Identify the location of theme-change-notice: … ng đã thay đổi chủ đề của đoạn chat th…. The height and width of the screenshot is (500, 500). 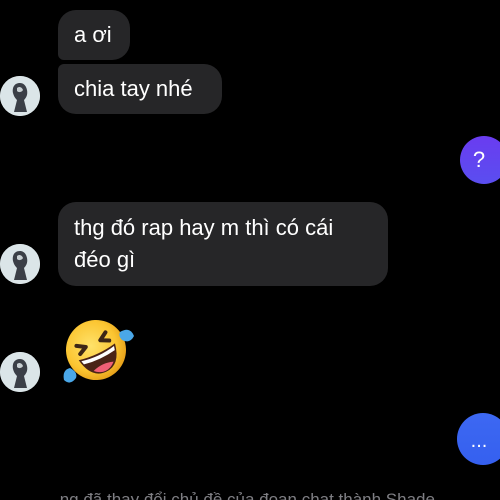
(250, 493).